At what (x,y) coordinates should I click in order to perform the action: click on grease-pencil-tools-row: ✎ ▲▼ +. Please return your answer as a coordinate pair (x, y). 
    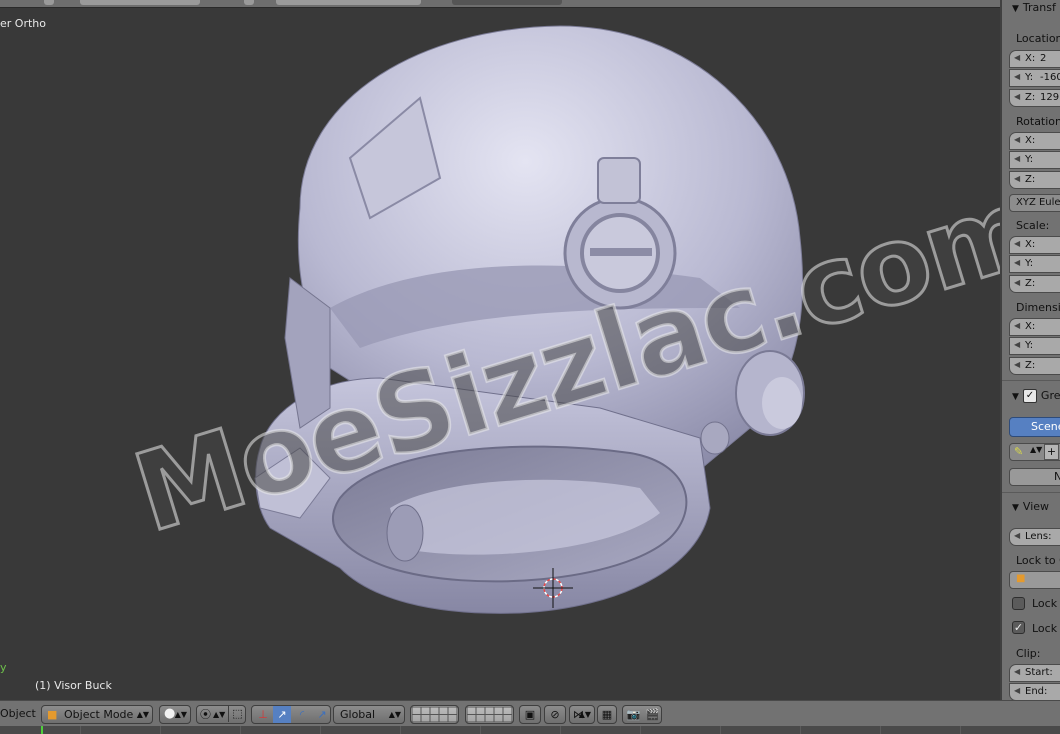
    Looking at the image, I should click on (1034, 452).